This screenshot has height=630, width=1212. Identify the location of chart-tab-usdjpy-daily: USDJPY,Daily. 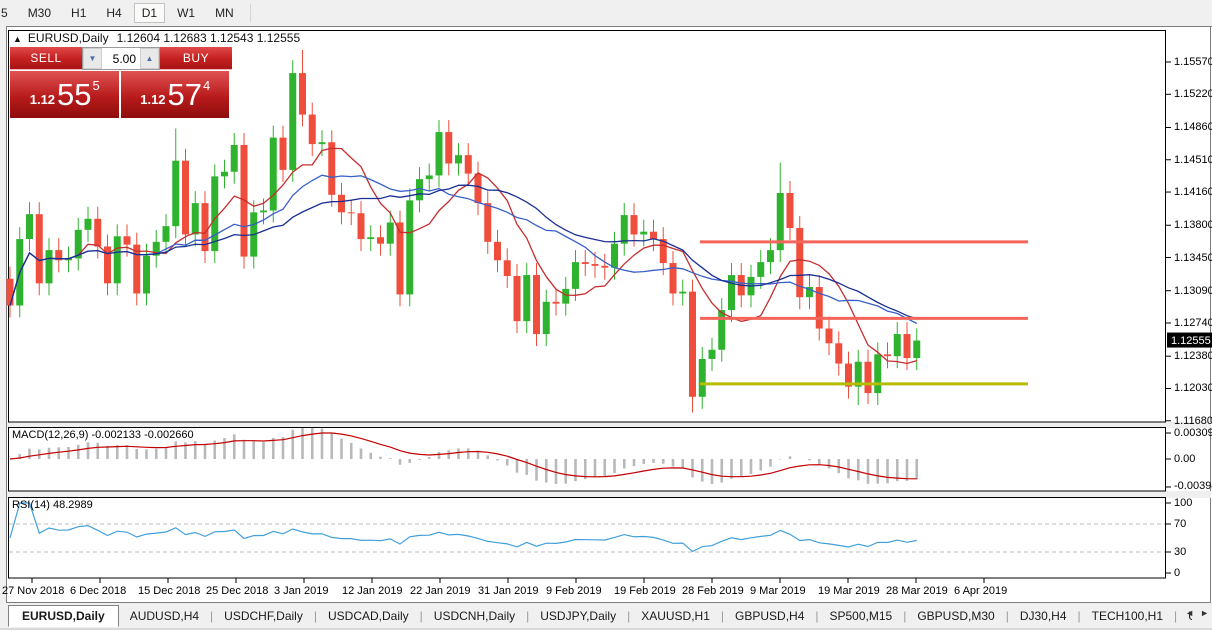
(578, 616).